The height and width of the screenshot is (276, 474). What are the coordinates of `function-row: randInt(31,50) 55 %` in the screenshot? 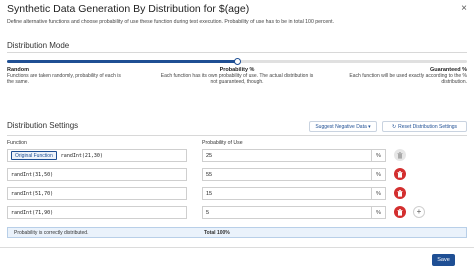 It's located at (237, 174).